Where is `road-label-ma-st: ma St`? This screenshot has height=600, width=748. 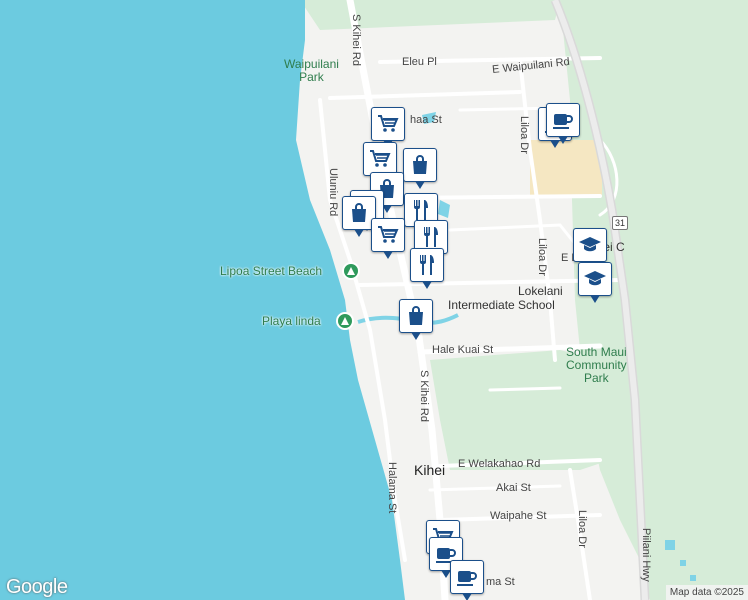
road-label-ma-st: ma St is located at coordinates (500, 582).